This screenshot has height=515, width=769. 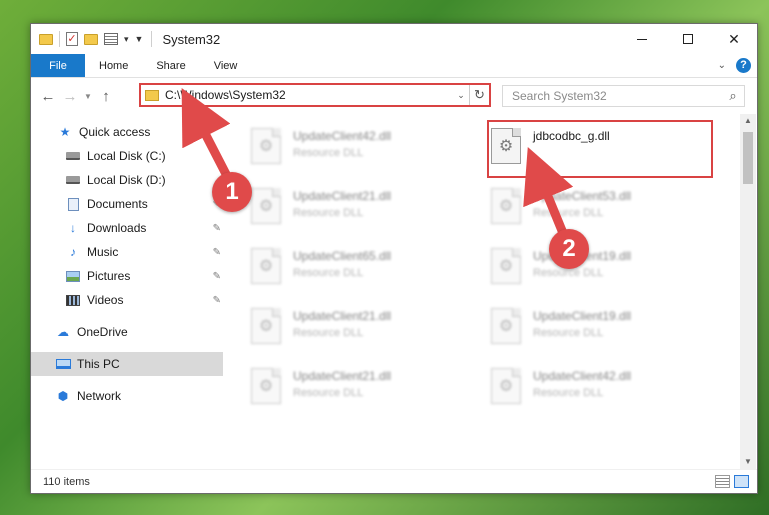 I want to click on close-button: ✕, so click(x=734, y=39).